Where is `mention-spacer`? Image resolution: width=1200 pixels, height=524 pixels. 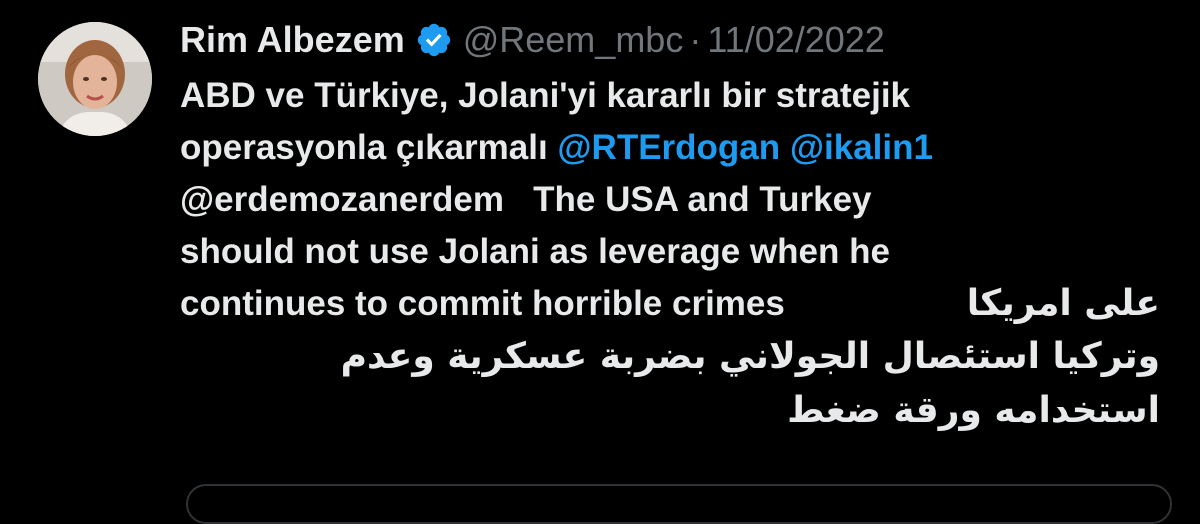 mention-spacer is located at coordinates (785, 147).